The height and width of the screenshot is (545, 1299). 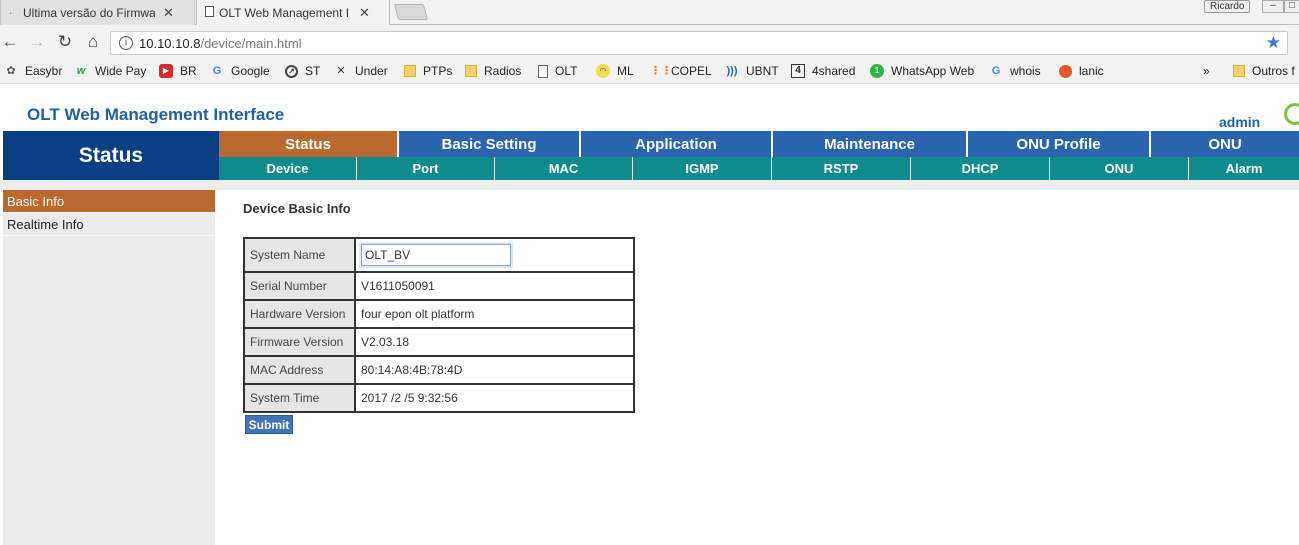 What do you see at coordinates (299, 314) in the screenshot?
I see `row-label: Hardware Version` at bounding box center [299, 314].